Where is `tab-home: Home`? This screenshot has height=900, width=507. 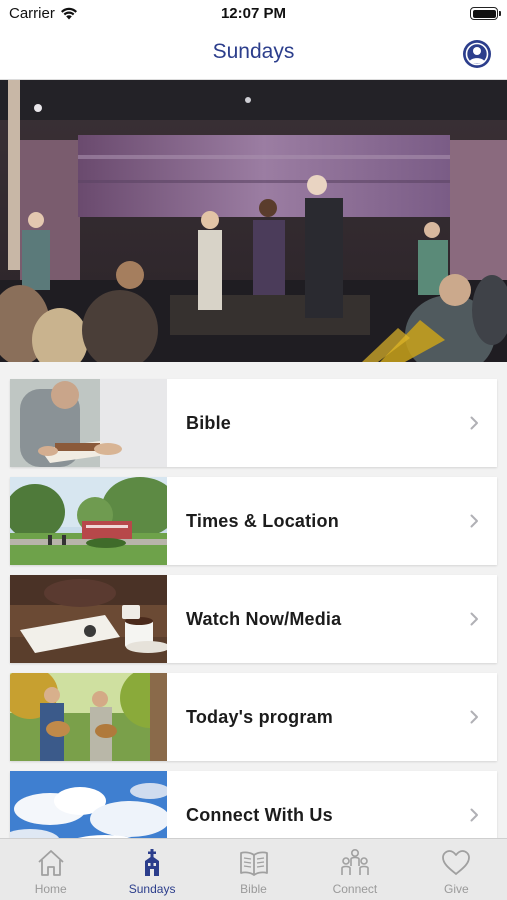 tab-home: Home is located at coordinates (50, 869).